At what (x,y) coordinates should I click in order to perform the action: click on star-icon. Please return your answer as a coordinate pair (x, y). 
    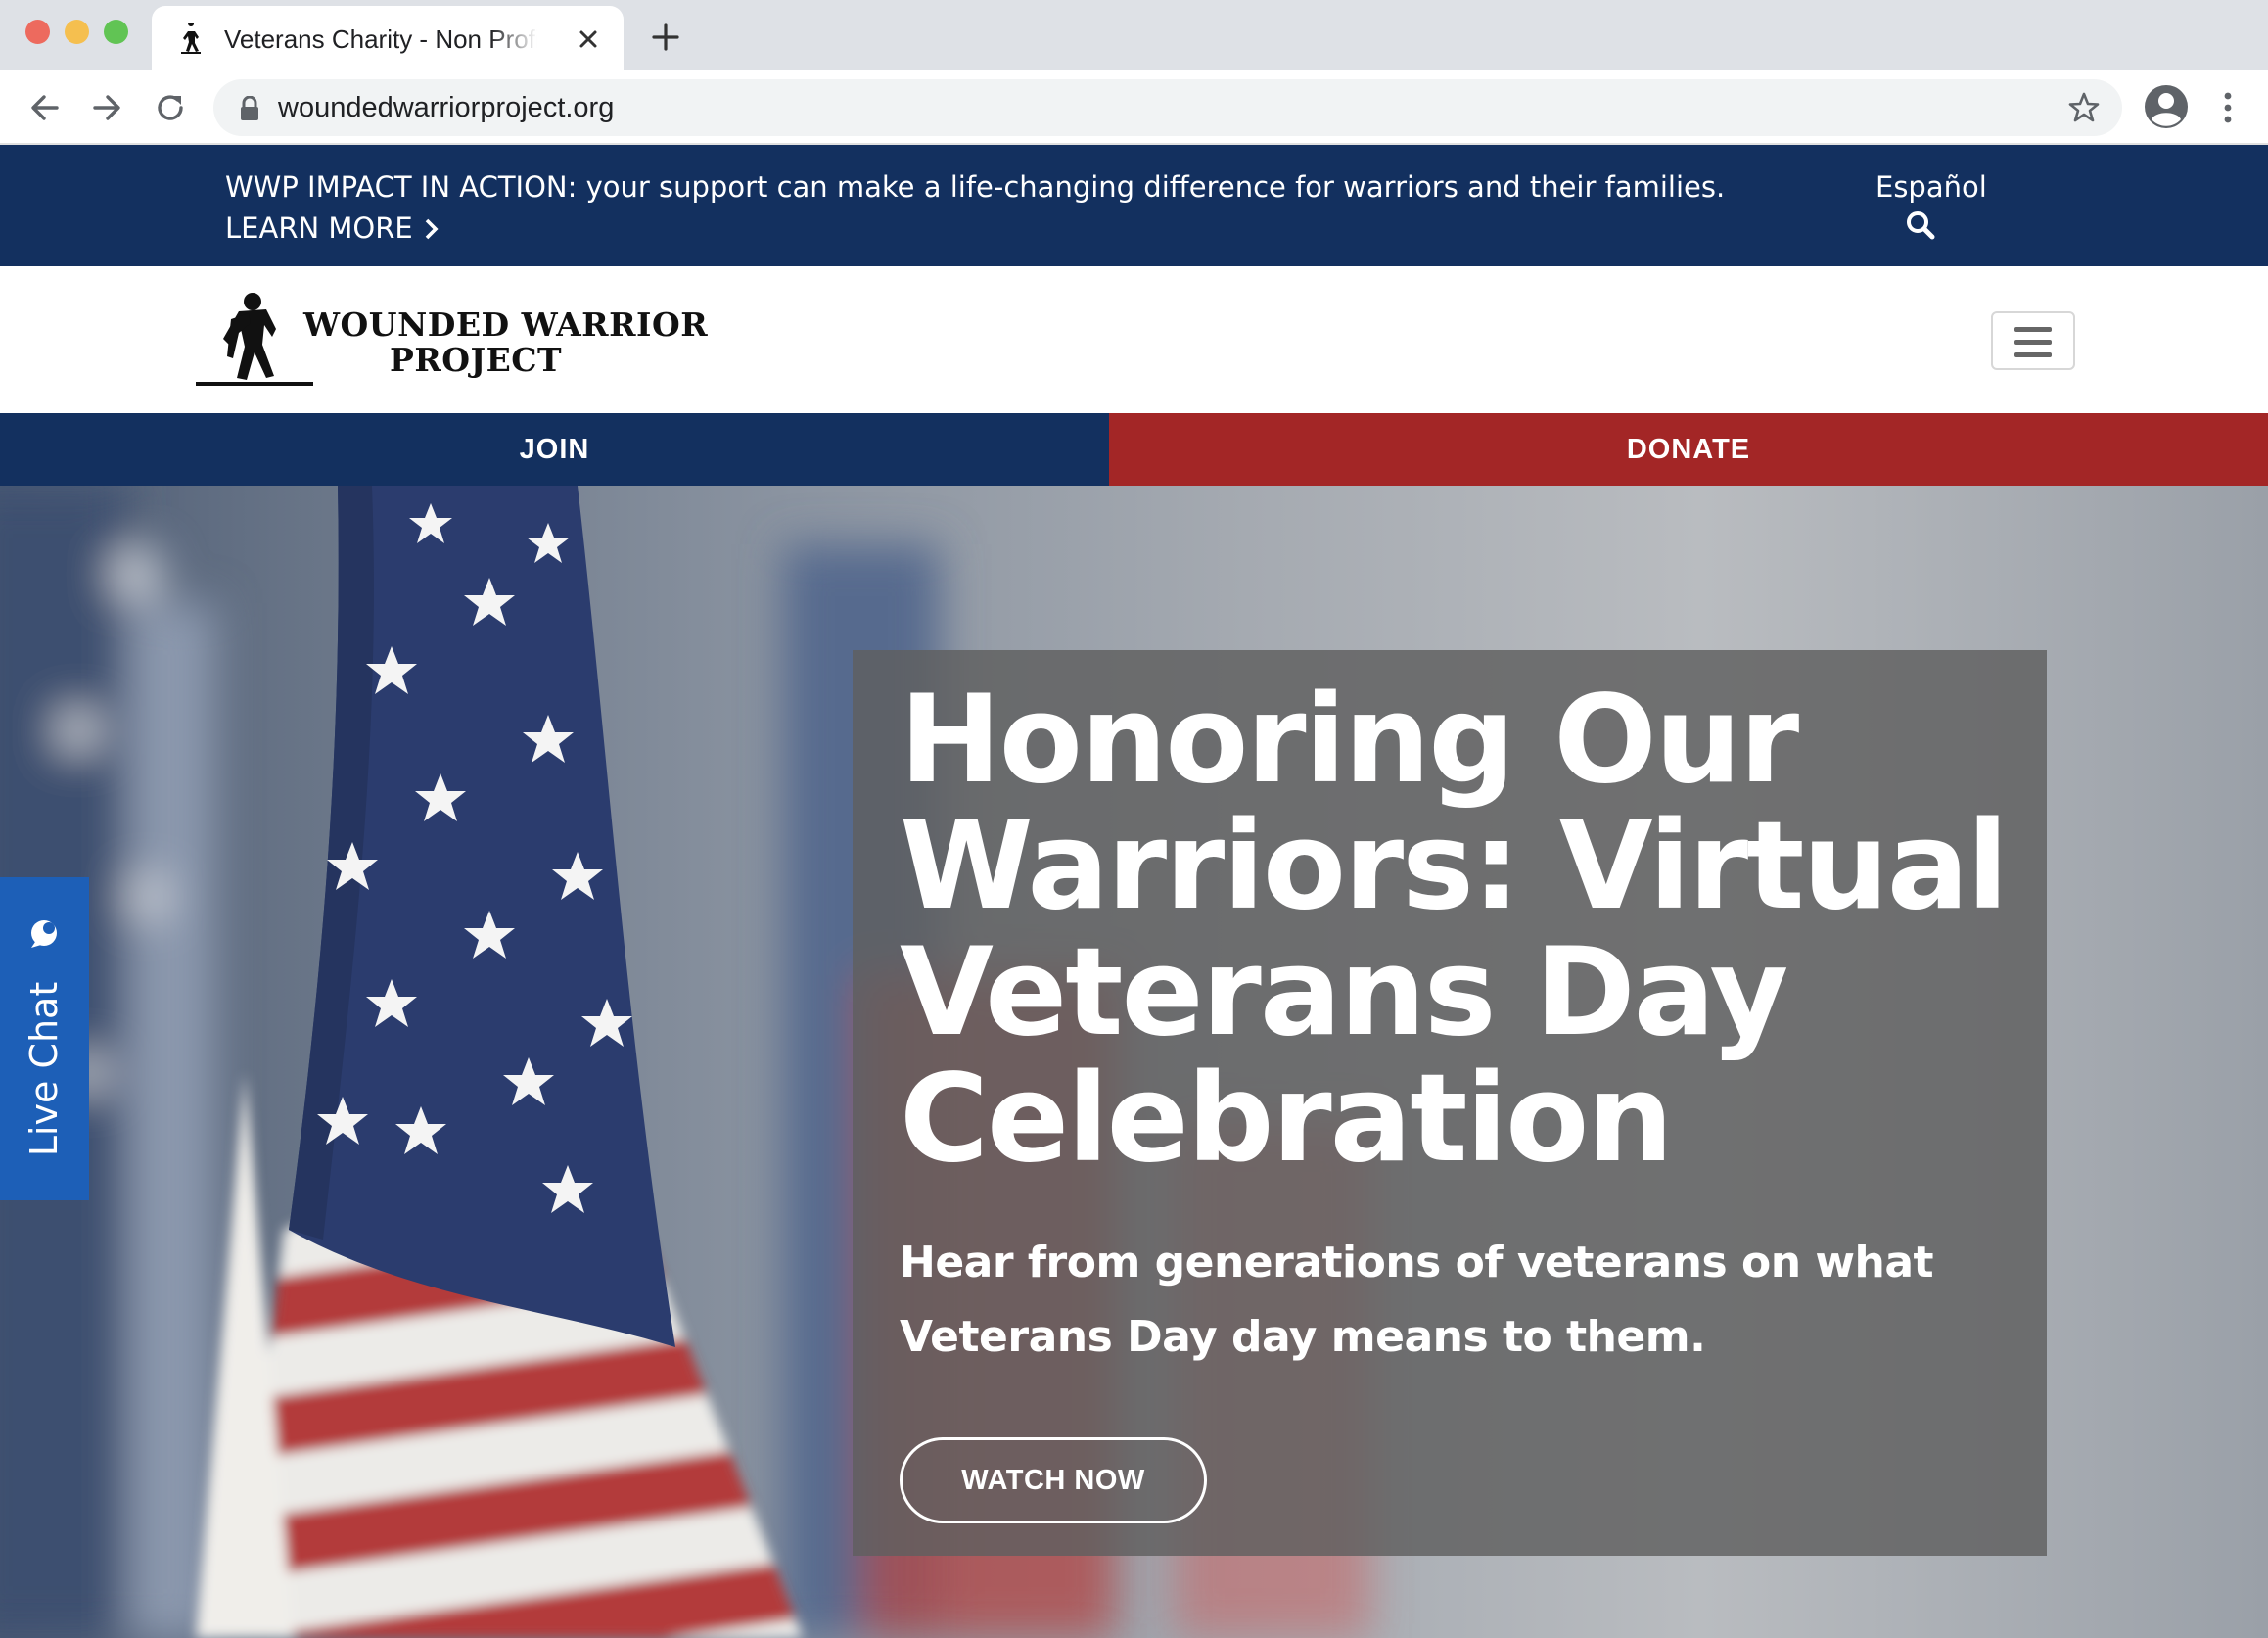
    Looking at the image, I should click on (2084, 107).